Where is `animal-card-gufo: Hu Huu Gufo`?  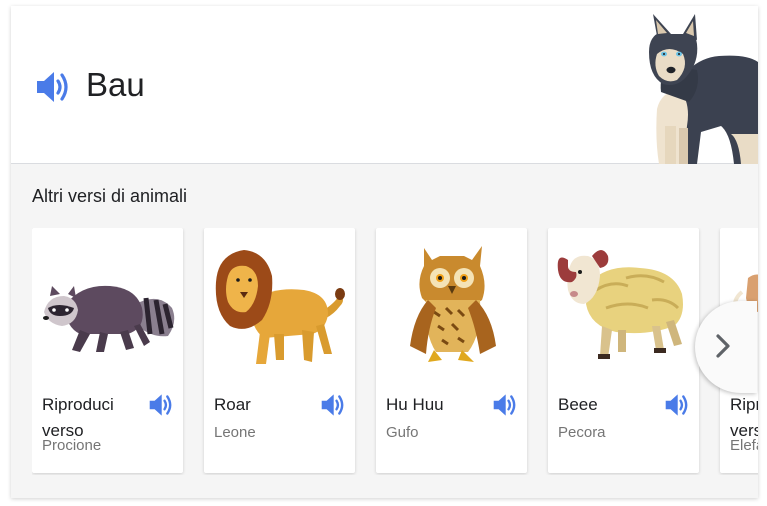
animal-card-gufo: Hu Huu Gufo is located at coordinates (451, 350).